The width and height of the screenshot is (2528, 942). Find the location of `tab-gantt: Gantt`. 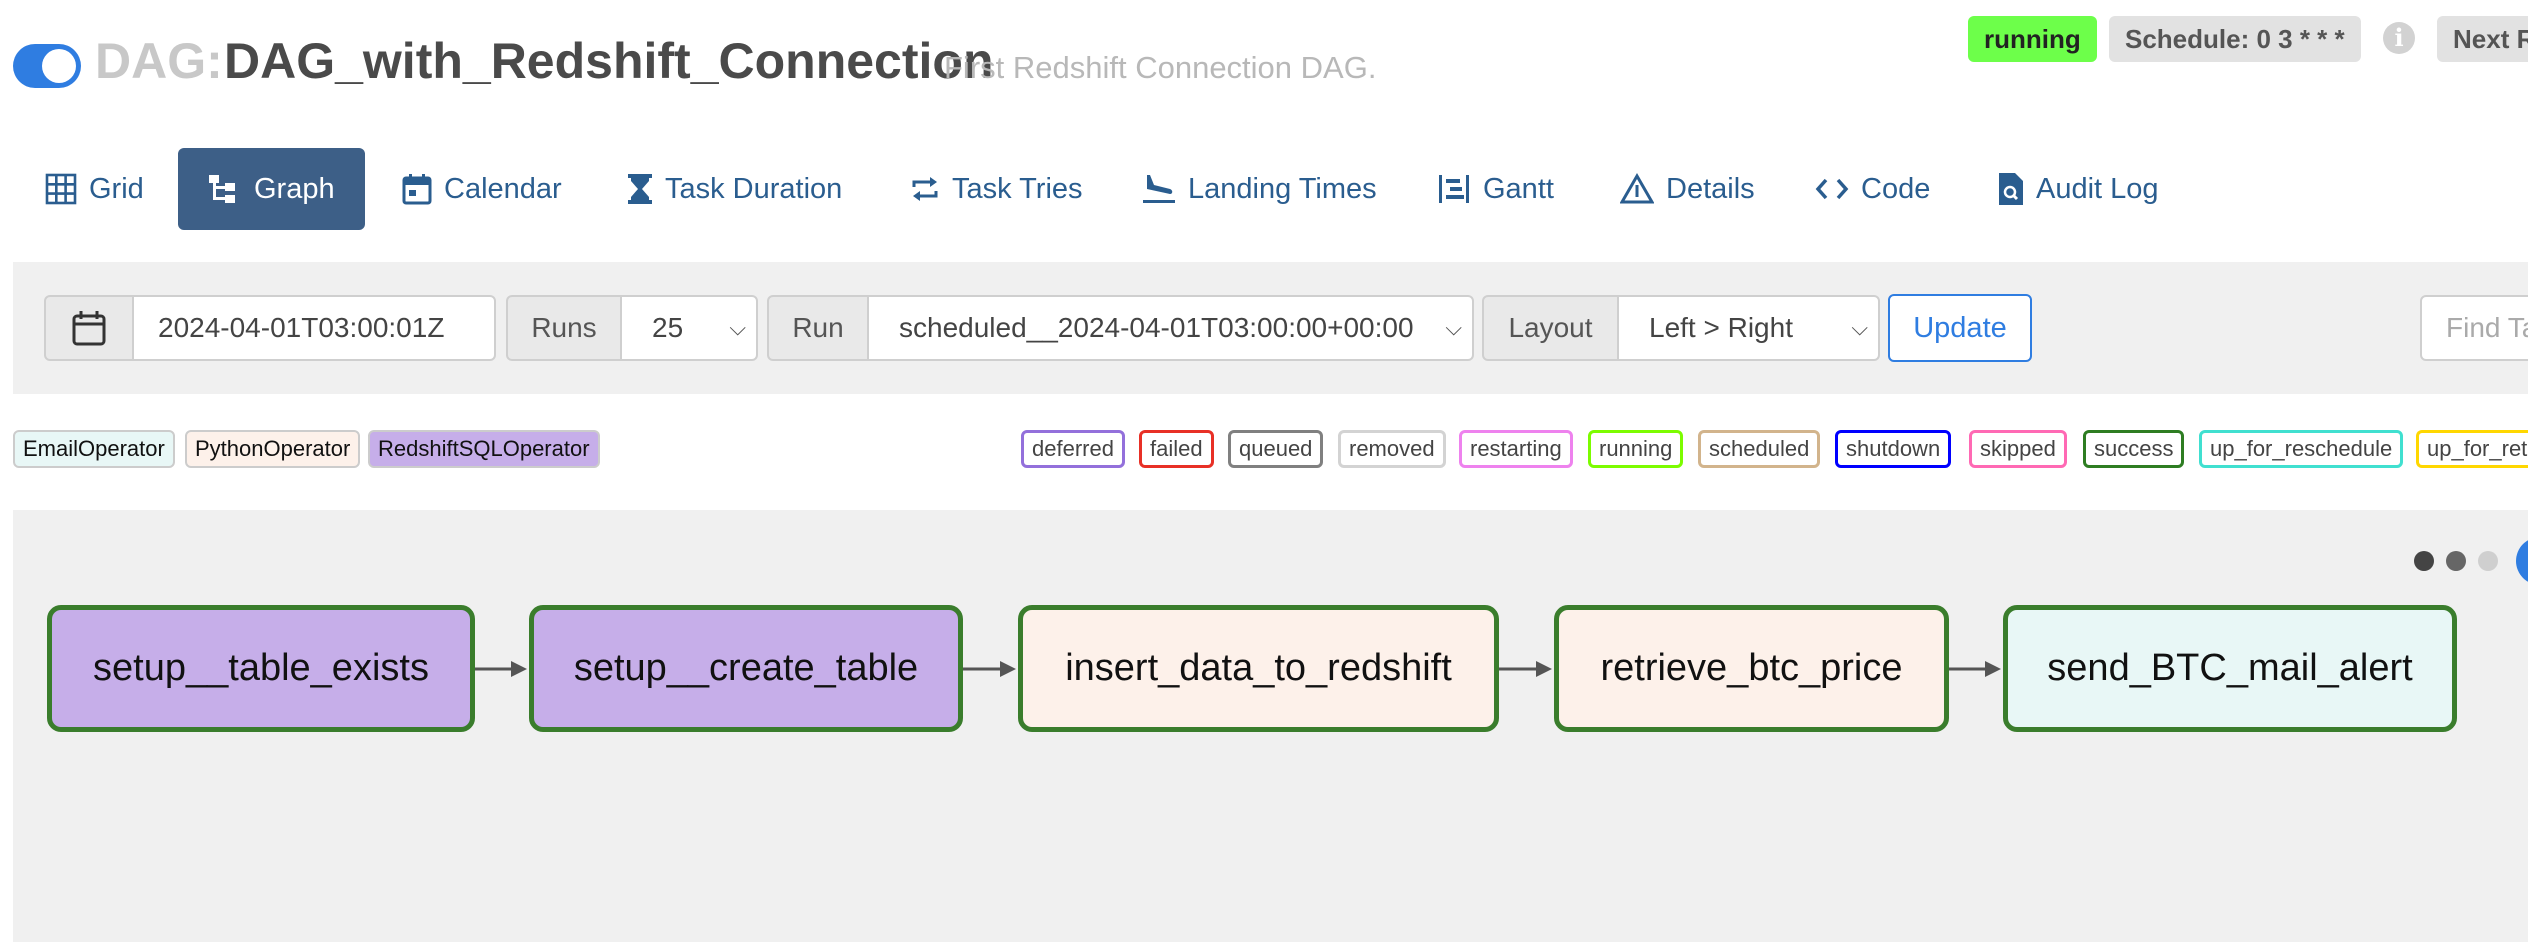

tab-gantt: Gantt is located at coordinates (1495, 189).